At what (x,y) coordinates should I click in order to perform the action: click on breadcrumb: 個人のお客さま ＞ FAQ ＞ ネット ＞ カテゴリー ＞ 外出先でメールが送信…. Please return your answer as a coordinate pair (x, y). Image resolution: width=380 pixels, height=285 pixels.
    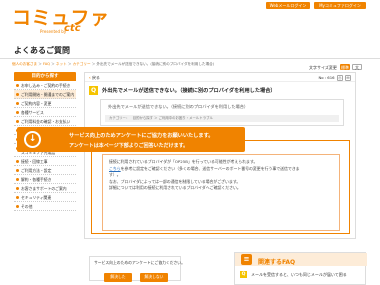
    Looking at the image, I should click on (113, 64).